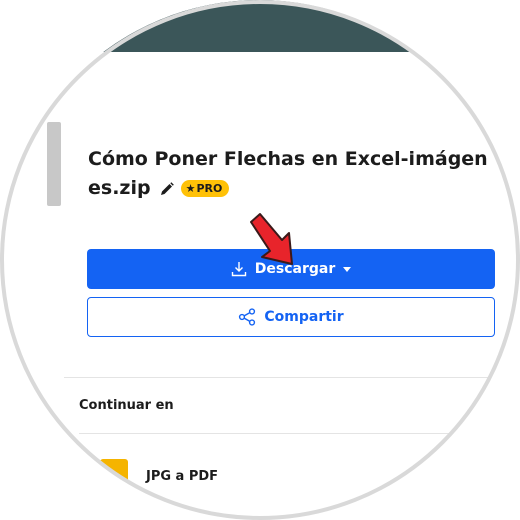 The height and width of the screenshot is (520, 520). Describe the element at coordinates (247, 317) in the screenshot. I see `share-icon` at that location.